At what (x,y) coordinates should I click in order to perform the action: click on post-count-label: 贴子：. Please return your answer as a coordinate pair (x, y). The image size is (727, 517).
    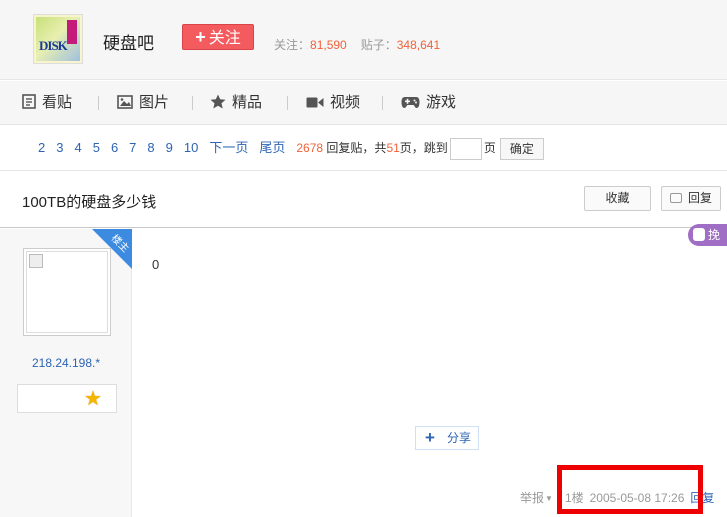
    Looking at the image, I should click on (378, 45).